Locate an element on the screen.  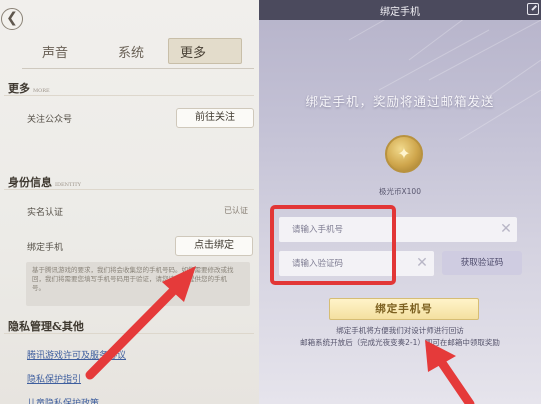
section-title-identity: 身份信息 IDENTITY is located at coordinates (44, 182).